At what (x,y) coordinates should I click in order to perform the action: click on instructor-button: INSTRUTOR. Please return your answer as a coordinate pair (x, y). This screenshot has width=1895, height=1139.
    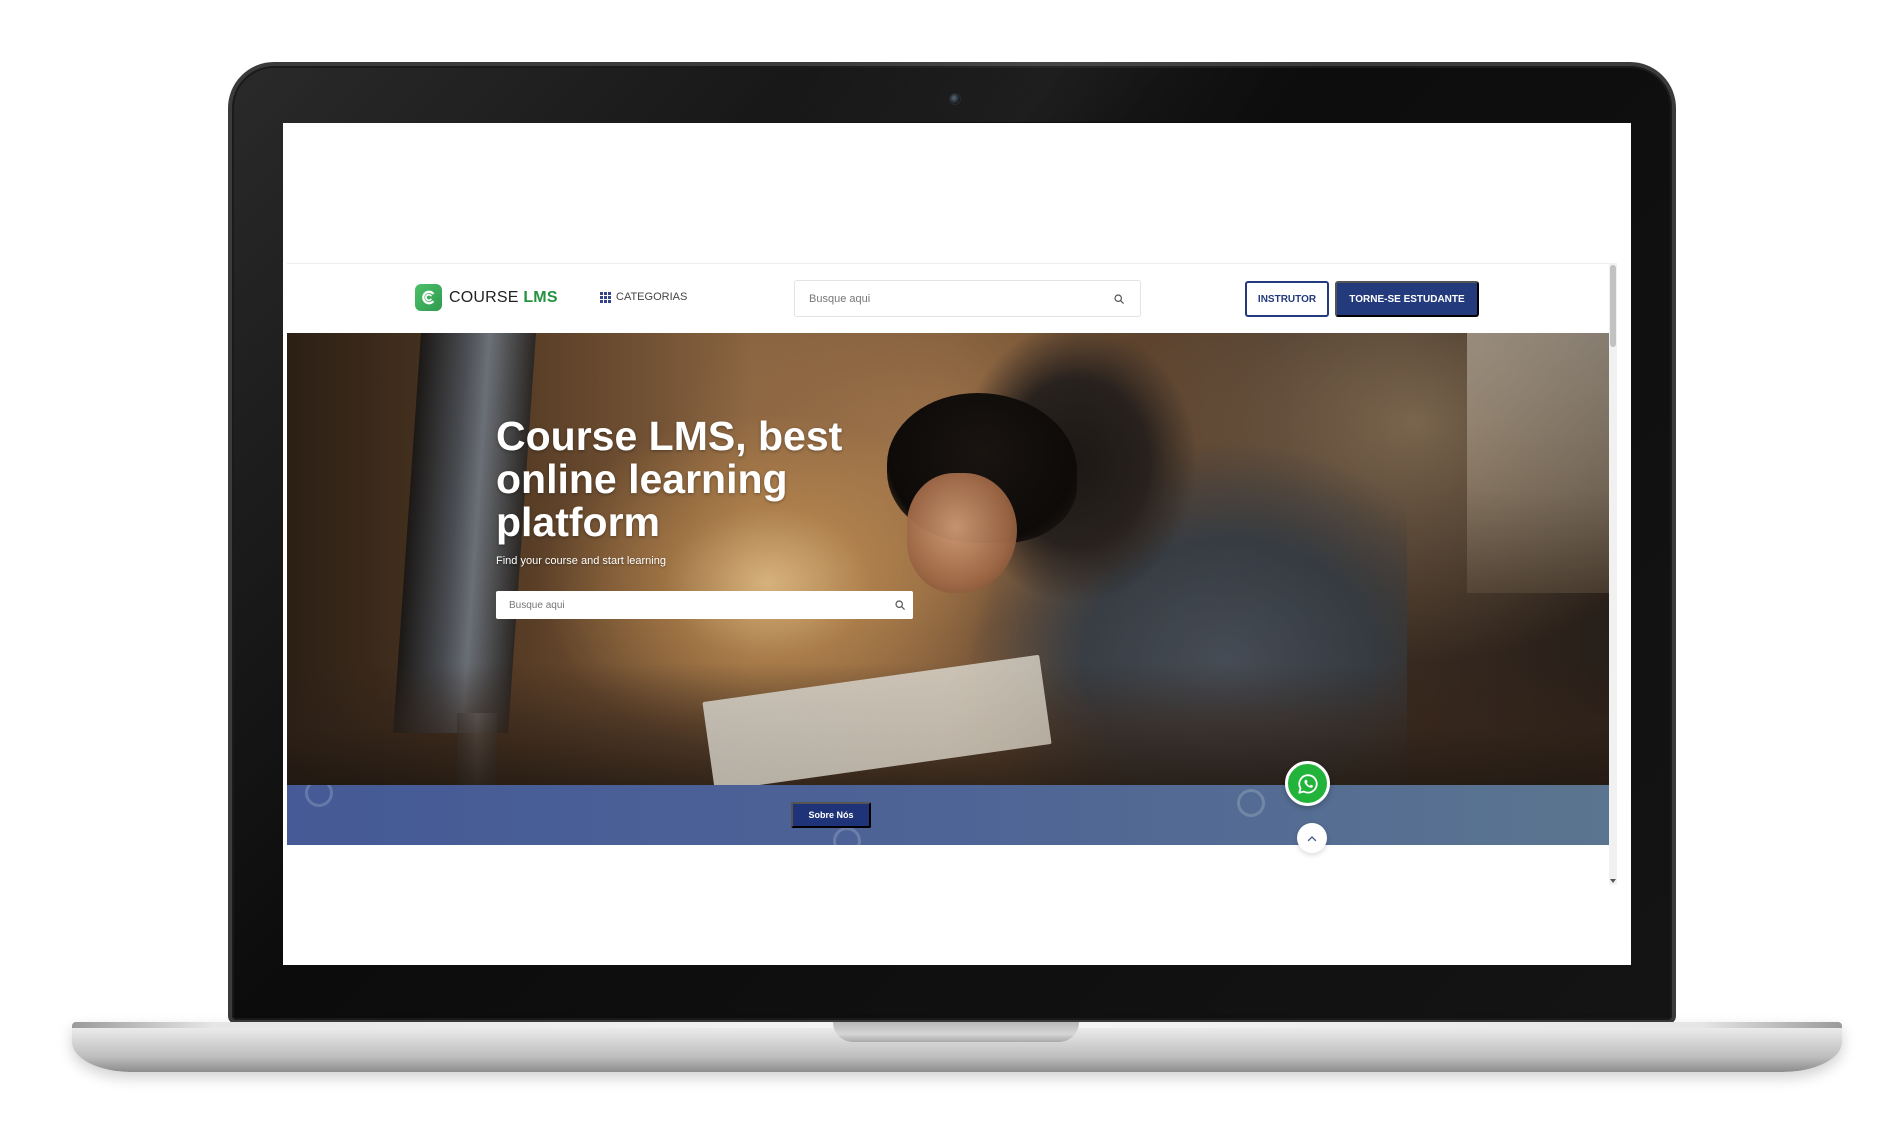
    Looking at the image, I should click on (1287, 299).